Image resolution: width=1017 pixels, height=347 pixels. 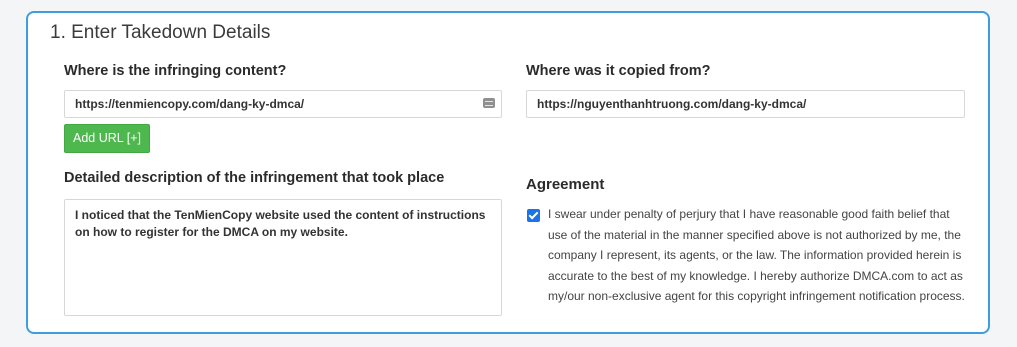 I want to click on autofill-card-icon, so click(x=489, y=103).